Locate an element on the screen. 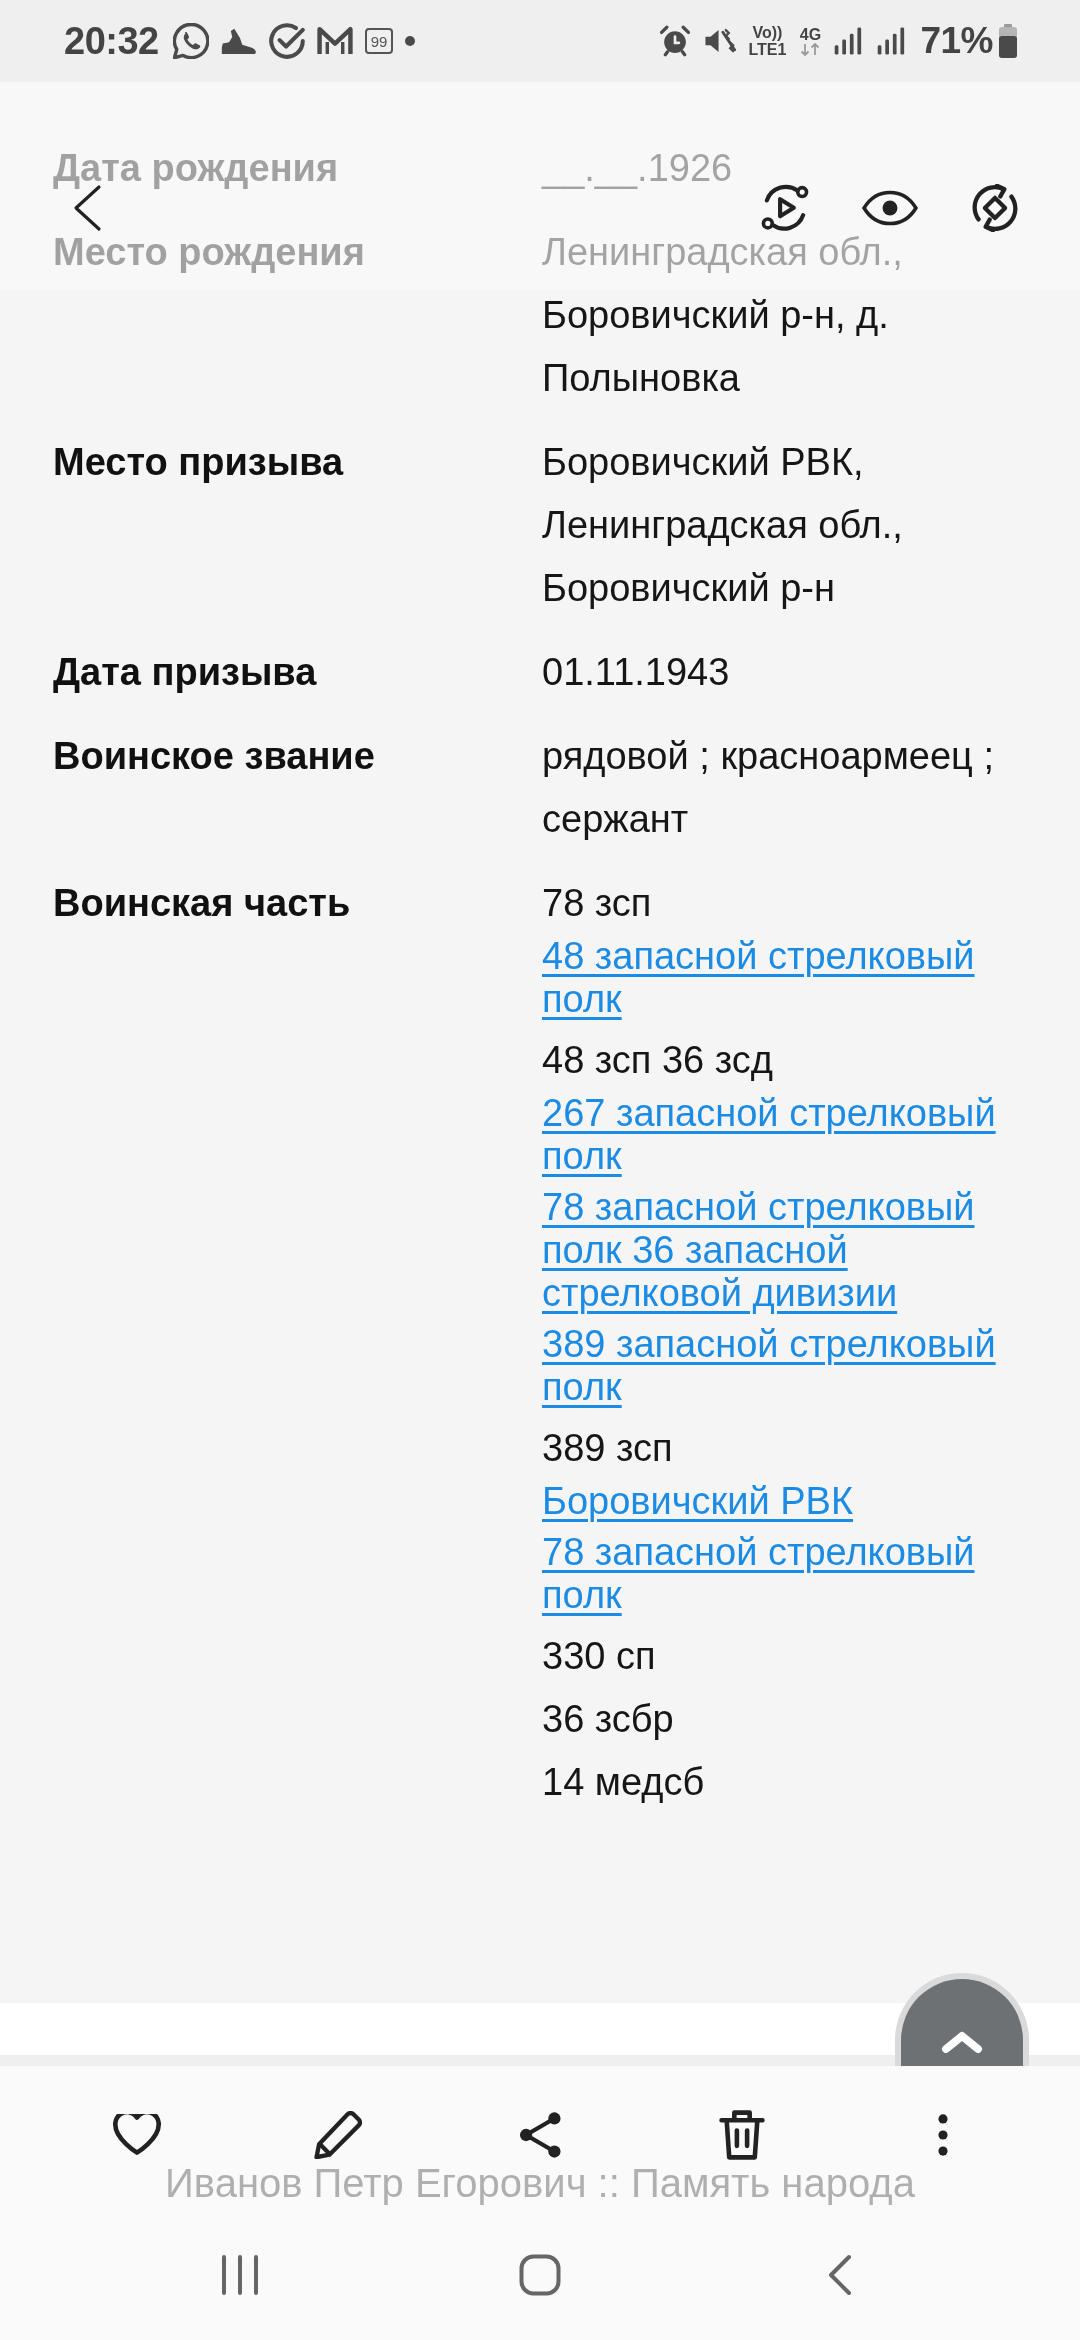  field-label: Место рождения is located at coordinates (209, 252).